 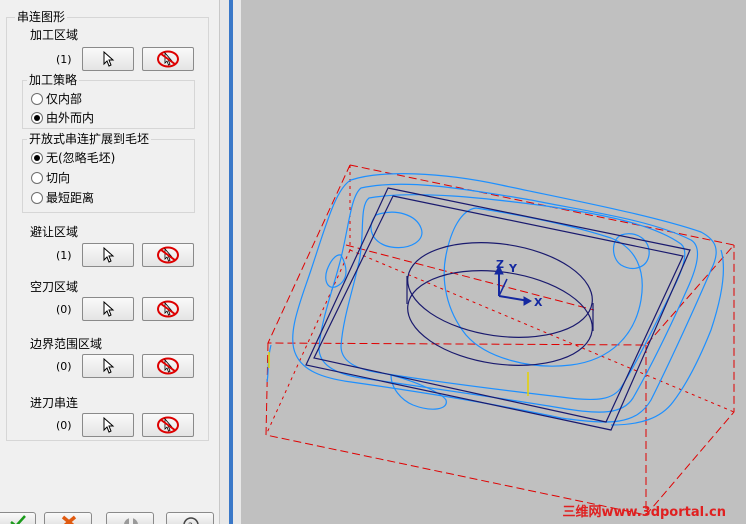 I want to click on entry-chain-select-button, so click(x=108, y=425).